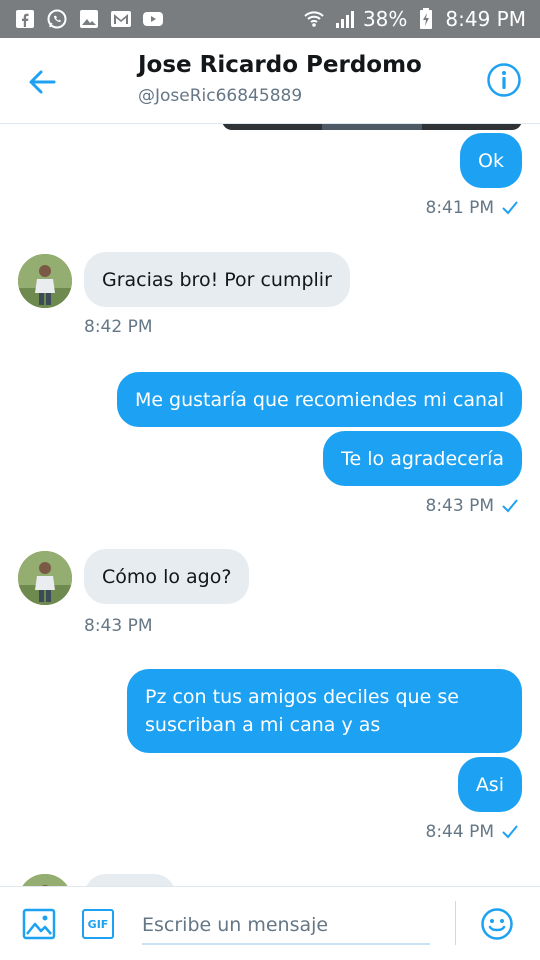 The width and height of the screenshot is (540, 960). What do you see at coordinates (89, 19) in the screenshot?
I see `gallery-icon` at bounding box center [89, 19].